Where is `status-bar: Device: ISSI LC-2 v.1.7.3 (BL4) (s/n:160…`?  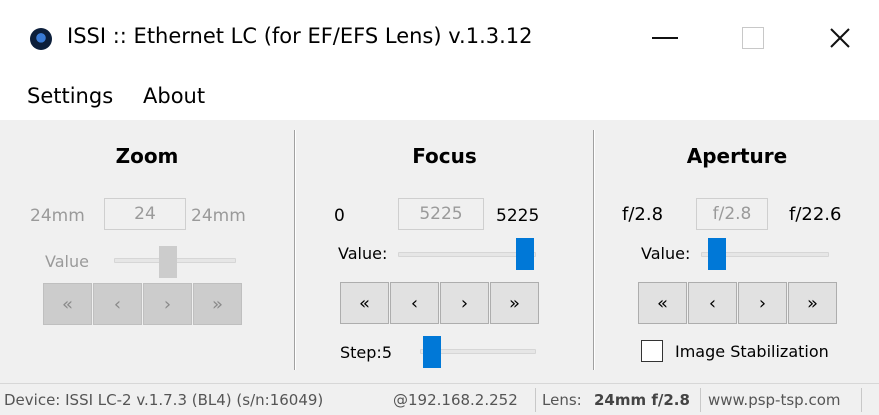 status-bar: Device: ISSI LC-2 v.1.7.3 (BL4) (s/n:160… is located at coordinates (439, 399).